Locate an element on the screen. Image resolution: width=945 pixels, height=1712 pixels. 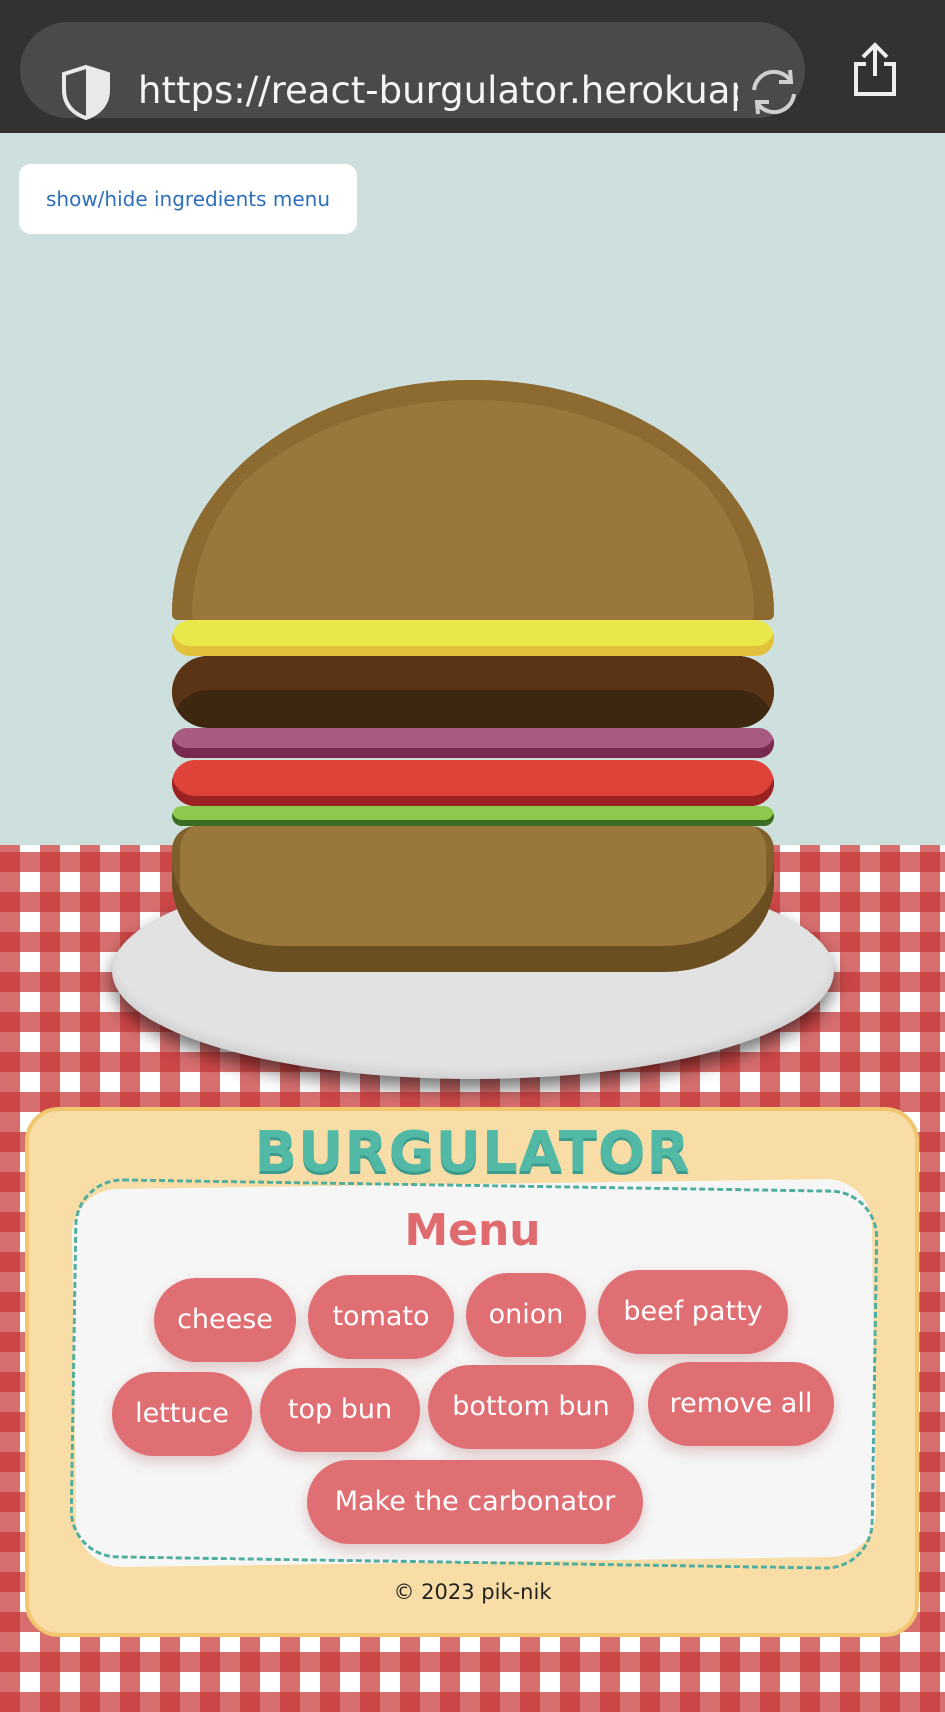
toggle-ingredients-menu-button: show/hide ingredients menu is located at coordinates (188, 199).